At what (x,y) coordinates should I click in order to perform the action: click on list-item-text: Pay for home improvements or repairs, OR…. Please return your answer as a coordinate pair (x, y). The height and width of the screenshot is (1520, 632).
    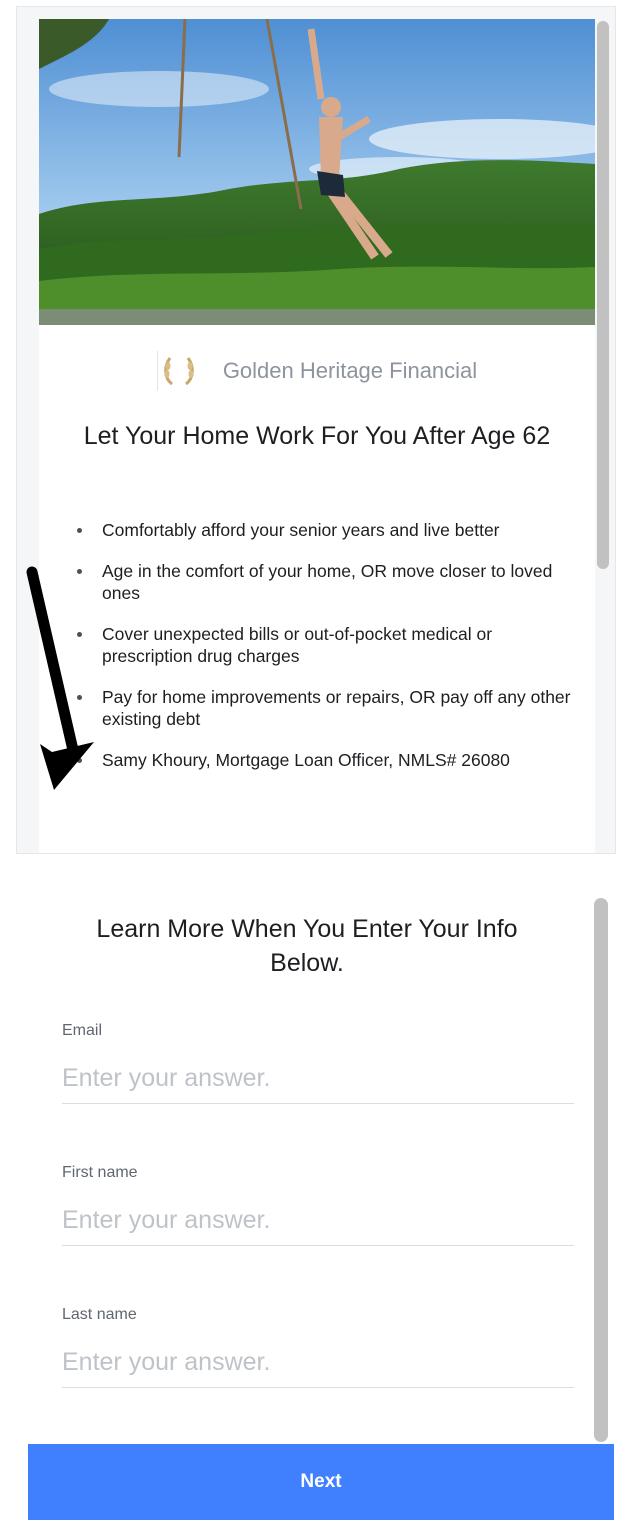
    Looking at the image, I should click on (336, 708).